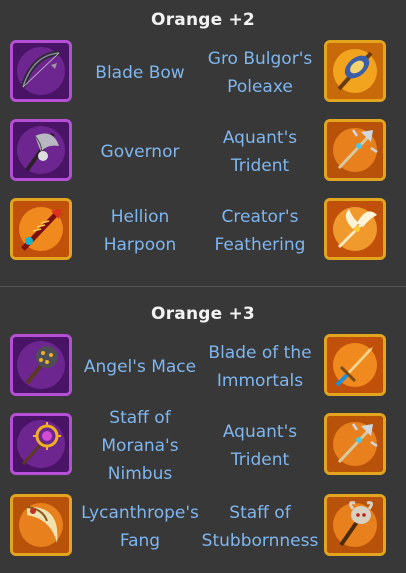 This screenshot has height=573, width=406. What do you see at coordinates (41, 525) in the screenshot?
I see `fang-icon` at bounding box center [41, 525].